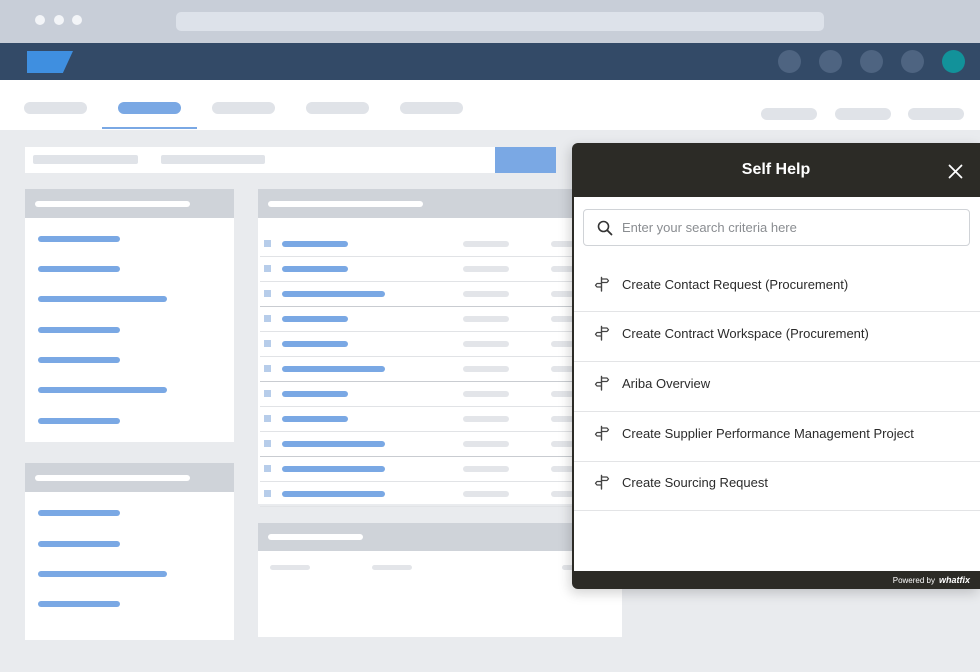  I want to click on flow-item-label: Ariba Overview, so click(666, 383).